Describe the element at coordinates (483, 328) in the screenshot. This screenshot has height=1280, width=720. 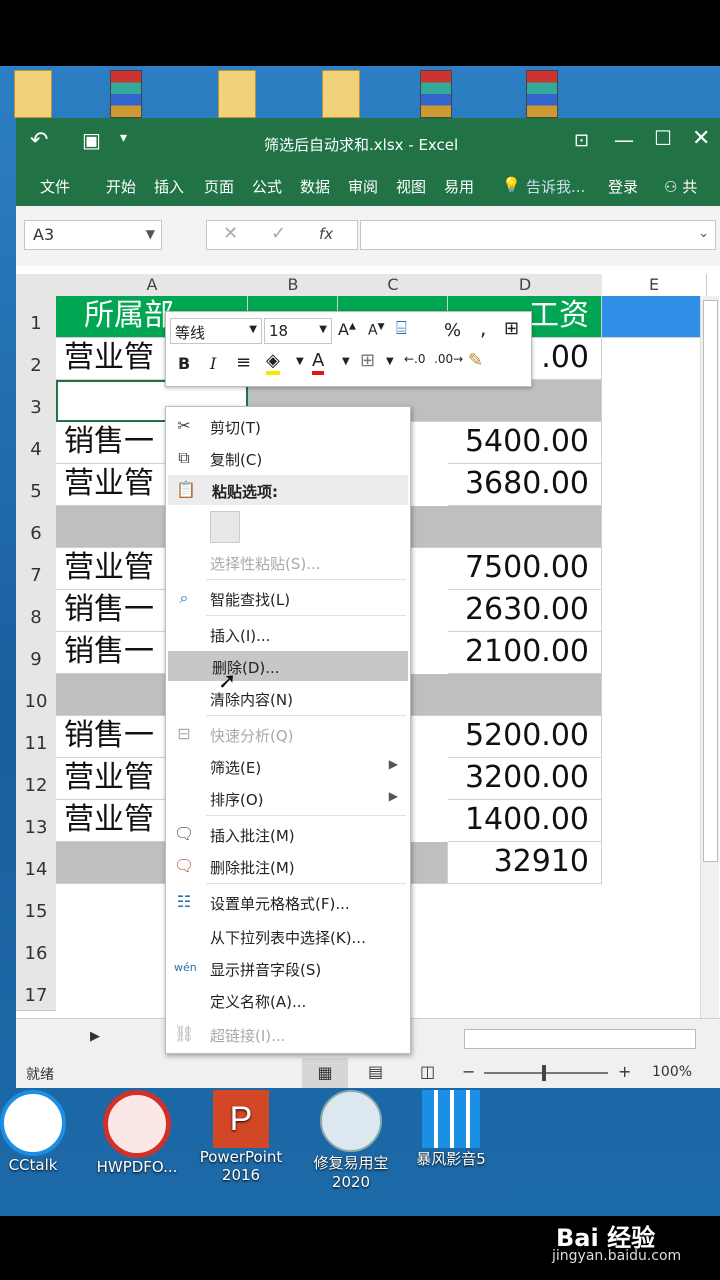
I see `comma-style-button: ,` at that location.